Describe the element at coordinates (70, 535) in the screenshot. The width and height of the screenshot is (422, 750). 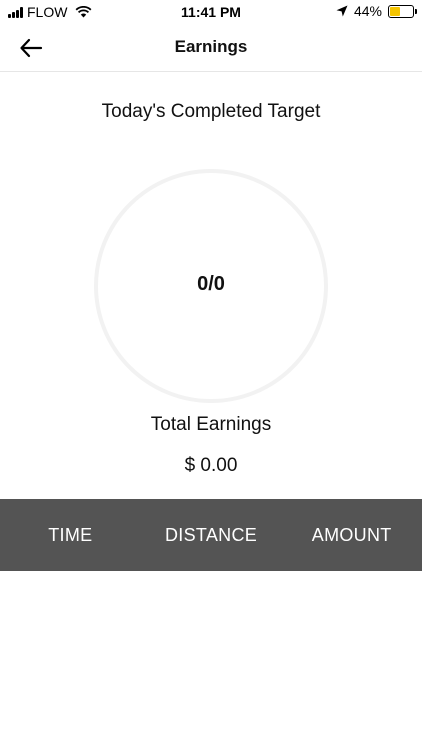
I see `tab-time: TIME` at that location.